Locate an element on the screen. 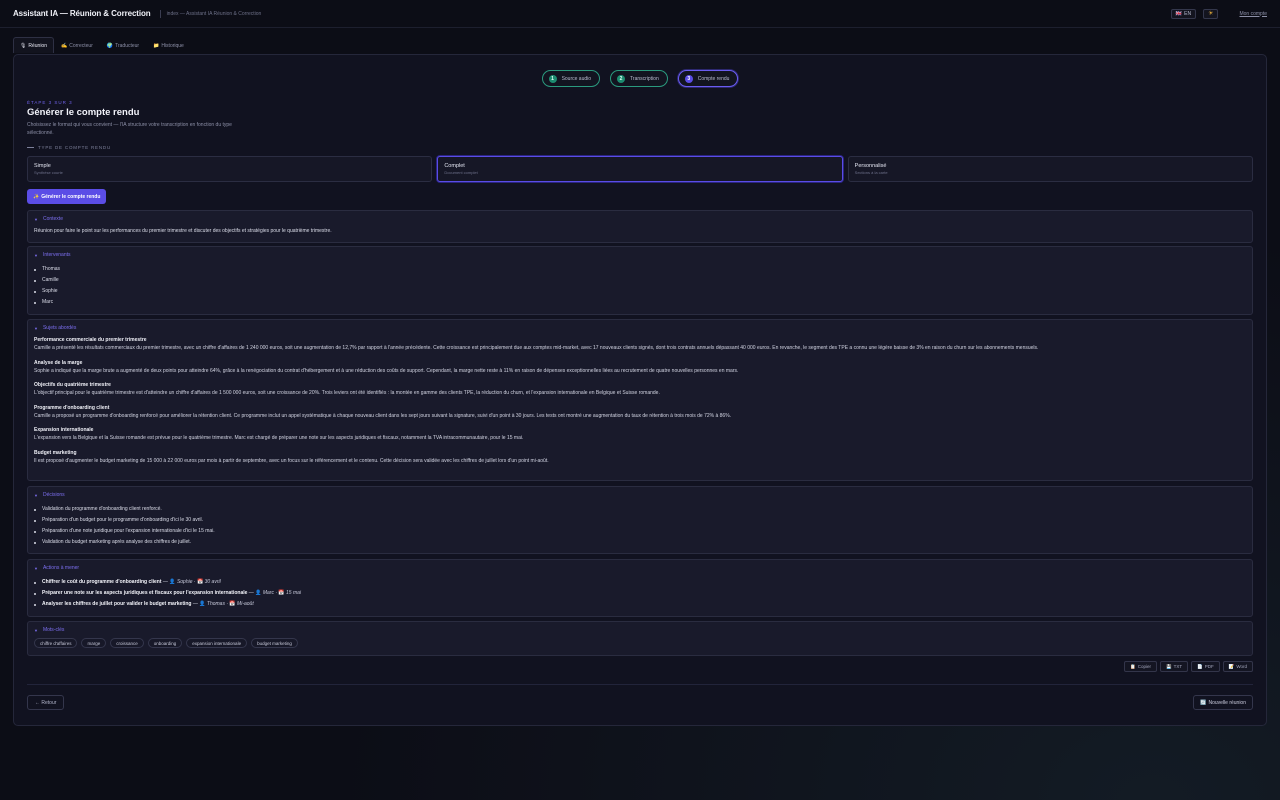 Image resolution: width=1280 pixels, height=800 pixels. option-title: Personnalisé is located at coordinates (870, 166).